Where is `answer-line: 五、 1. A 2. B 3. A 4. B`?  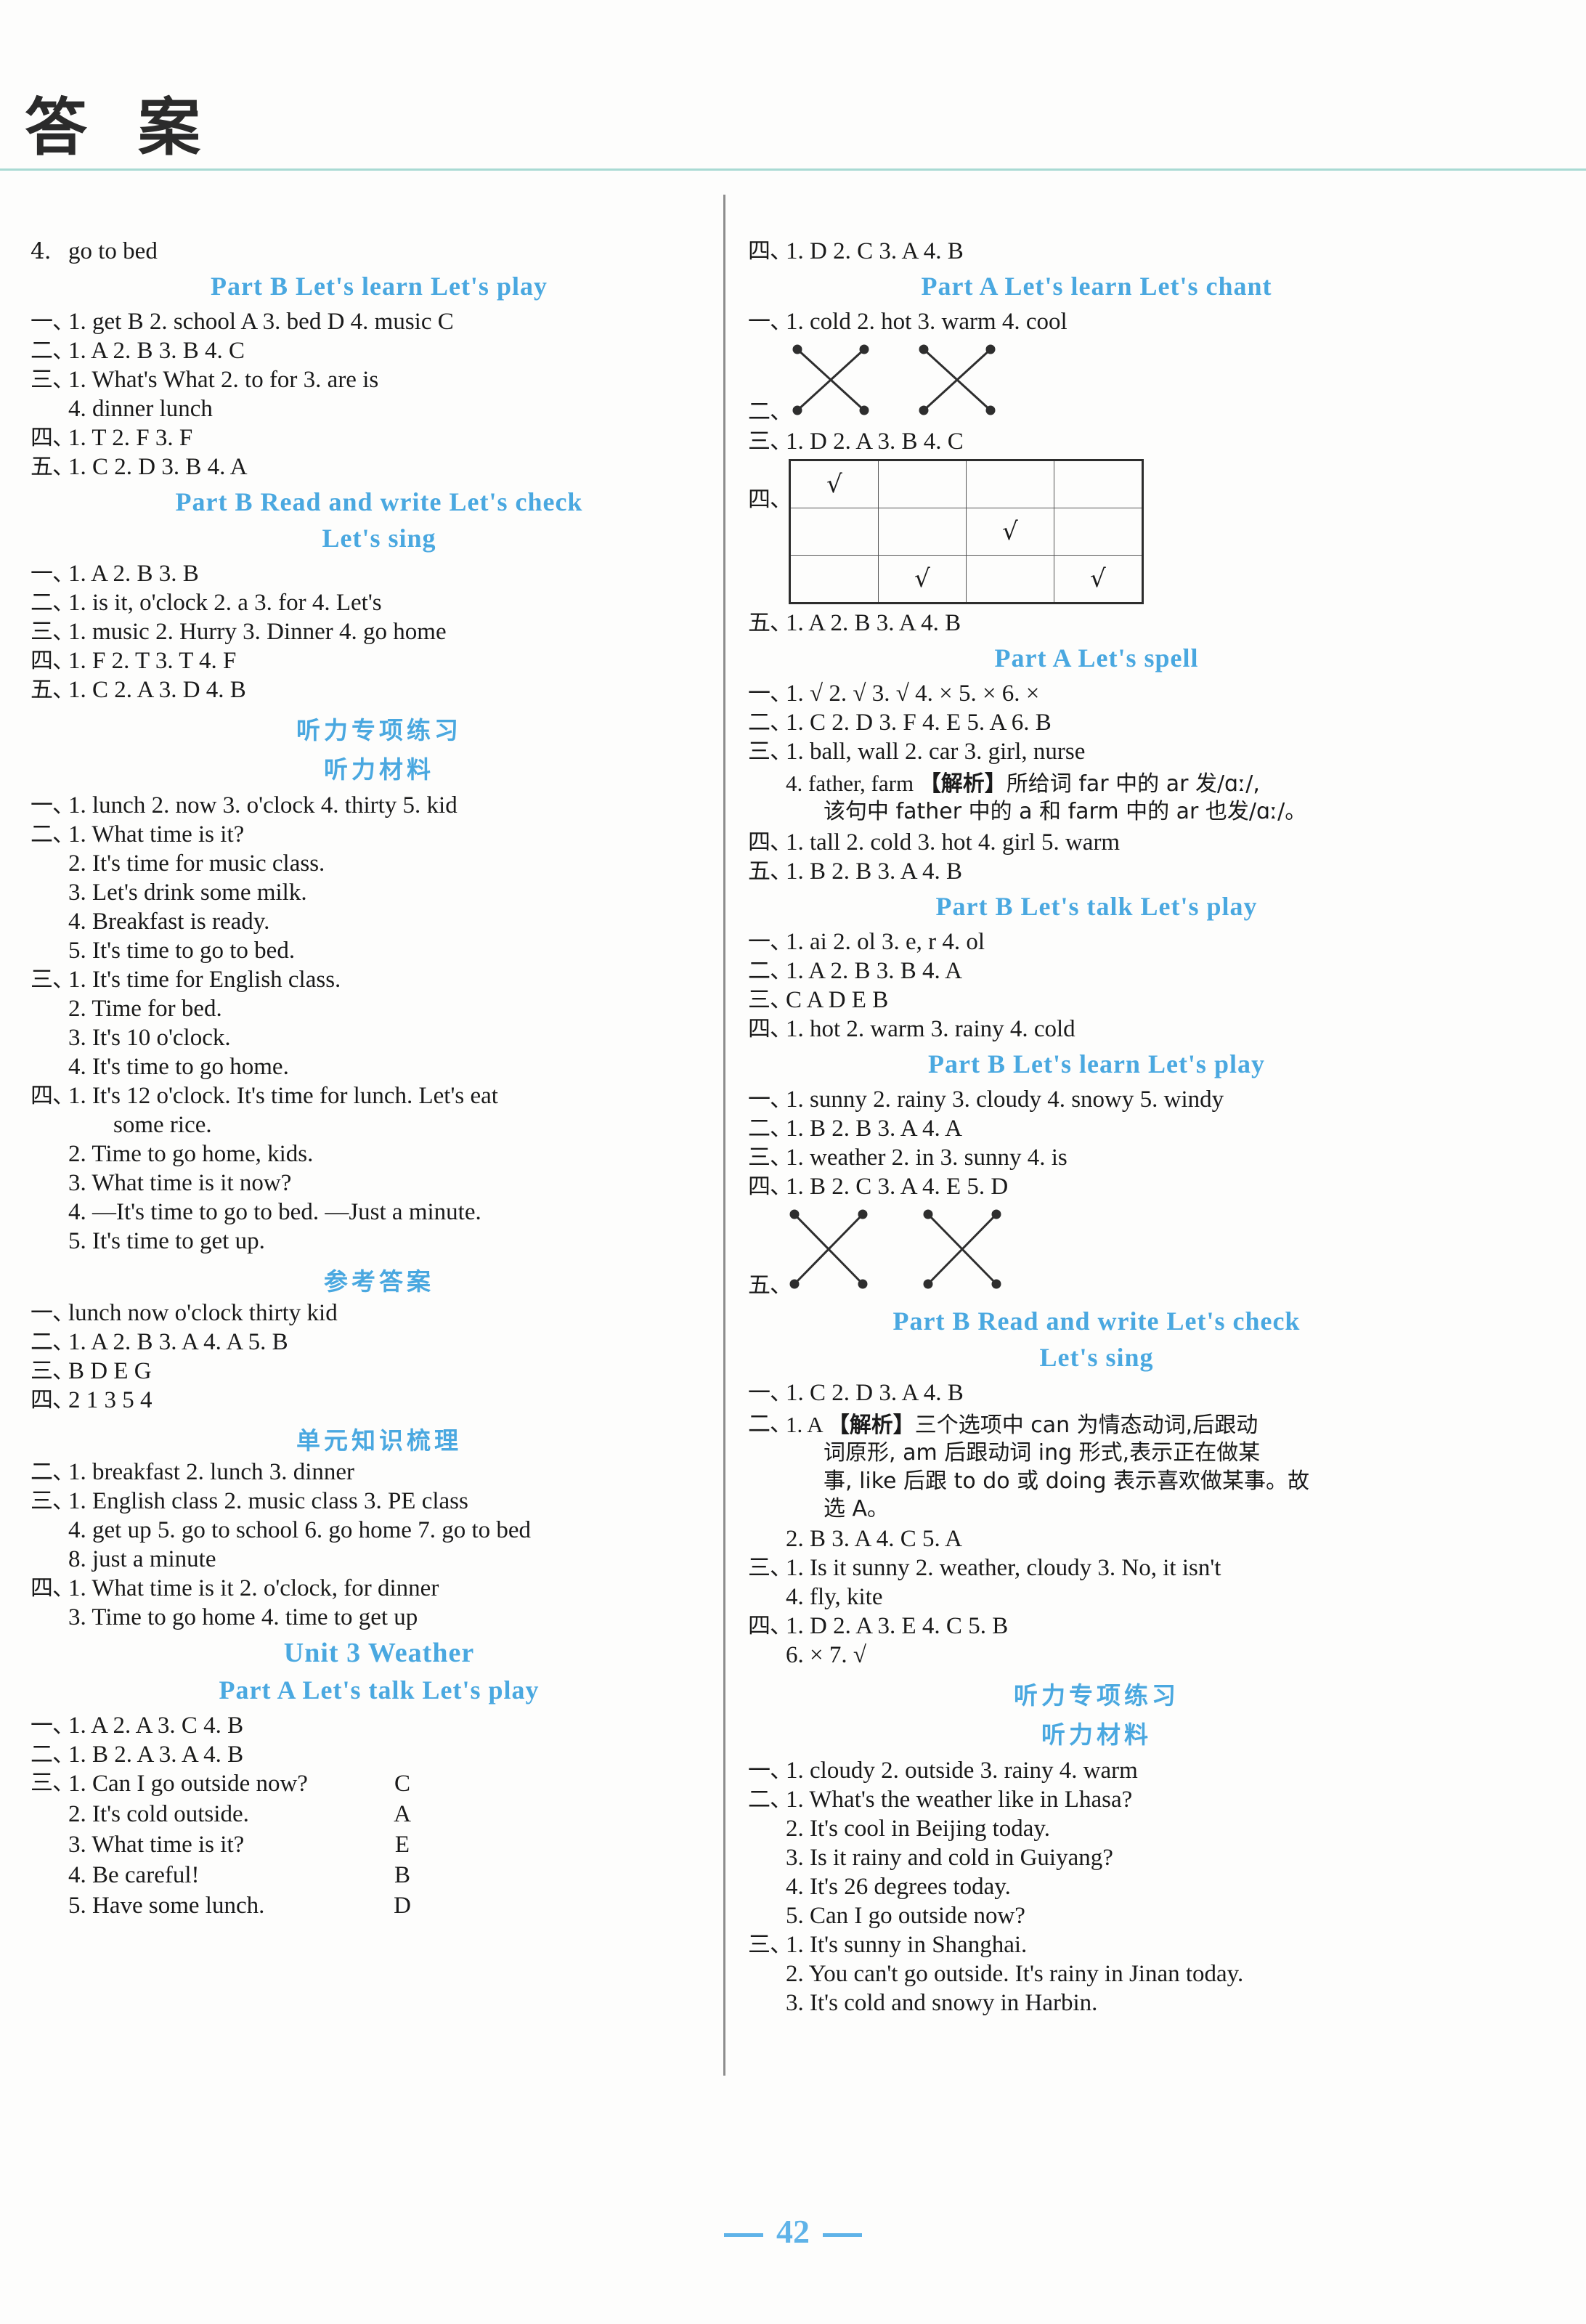
answer-line: 五、 1. A 2. B 3. A 4. B is located at coordinates (1096, 623).